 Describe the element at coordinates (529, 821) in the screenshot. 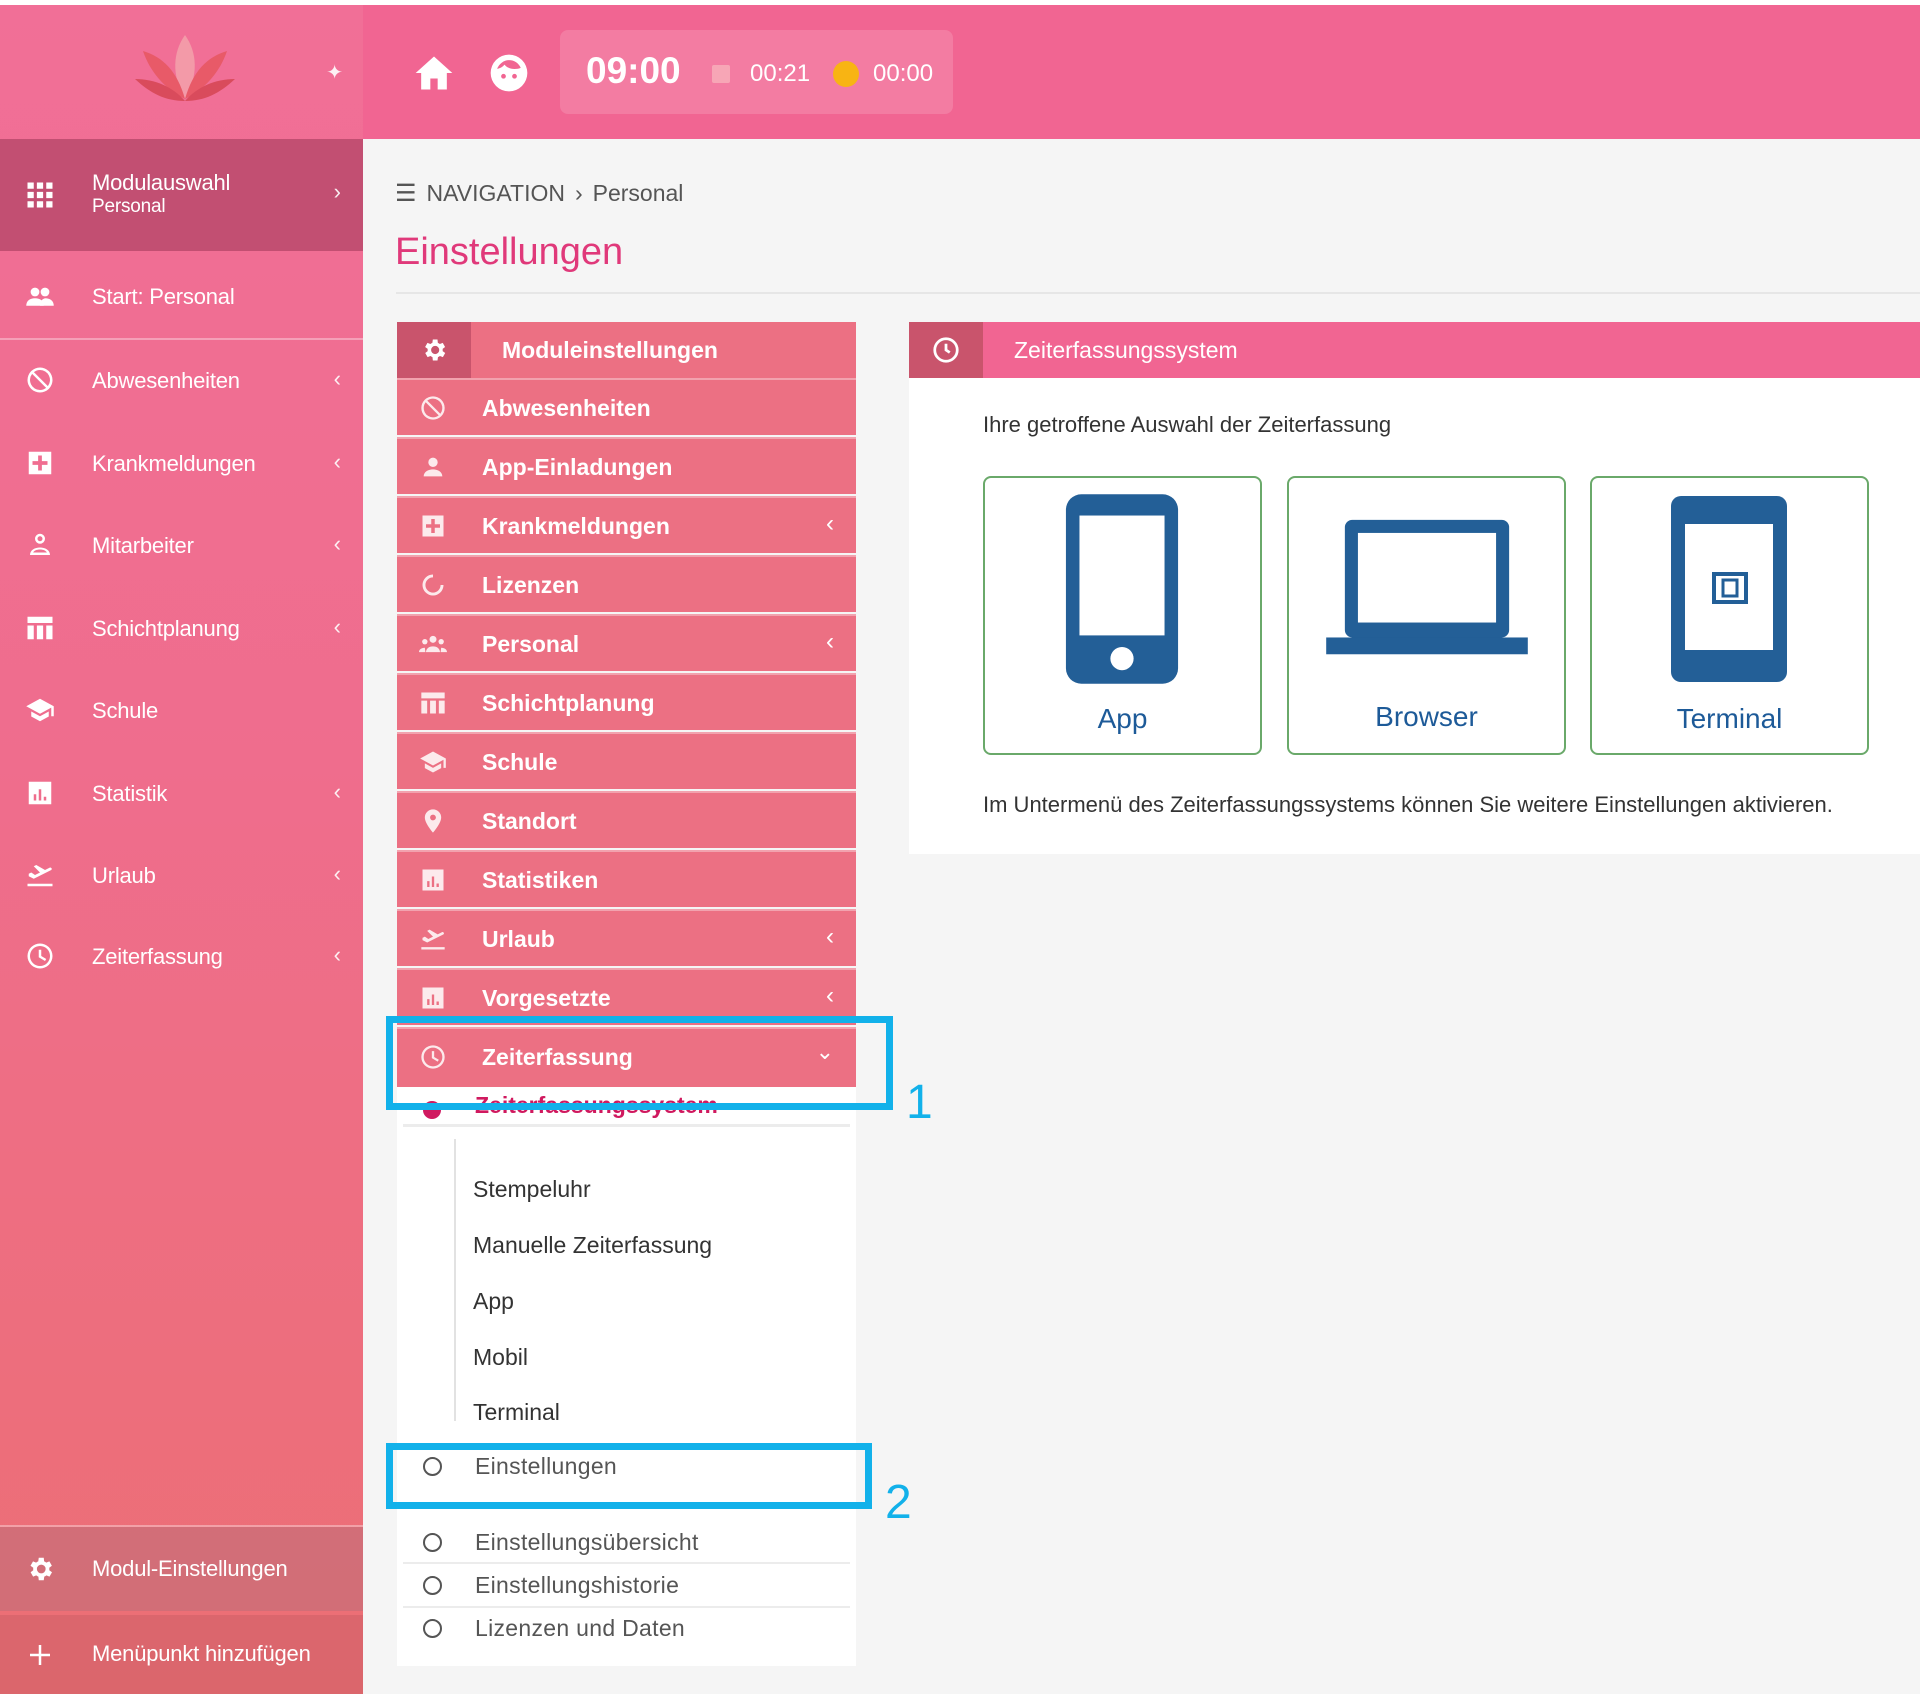

I see `settings-item-label: Standort` at that location.